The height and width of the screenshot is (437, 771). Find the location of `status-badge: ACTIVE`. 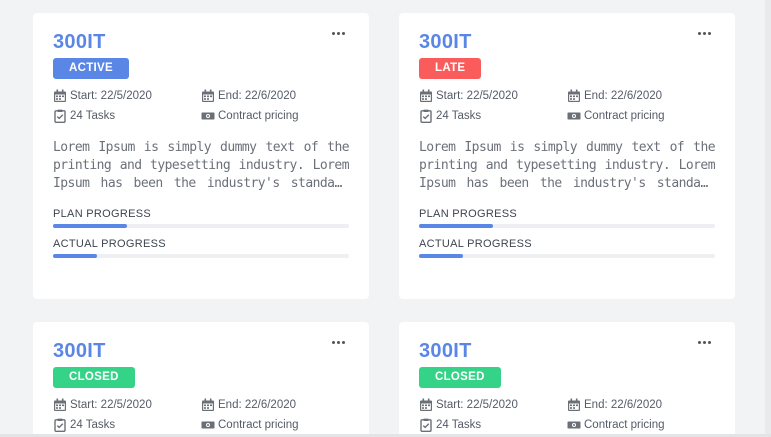

status-badge: ACTIVE is located at coordinates (91, 68).